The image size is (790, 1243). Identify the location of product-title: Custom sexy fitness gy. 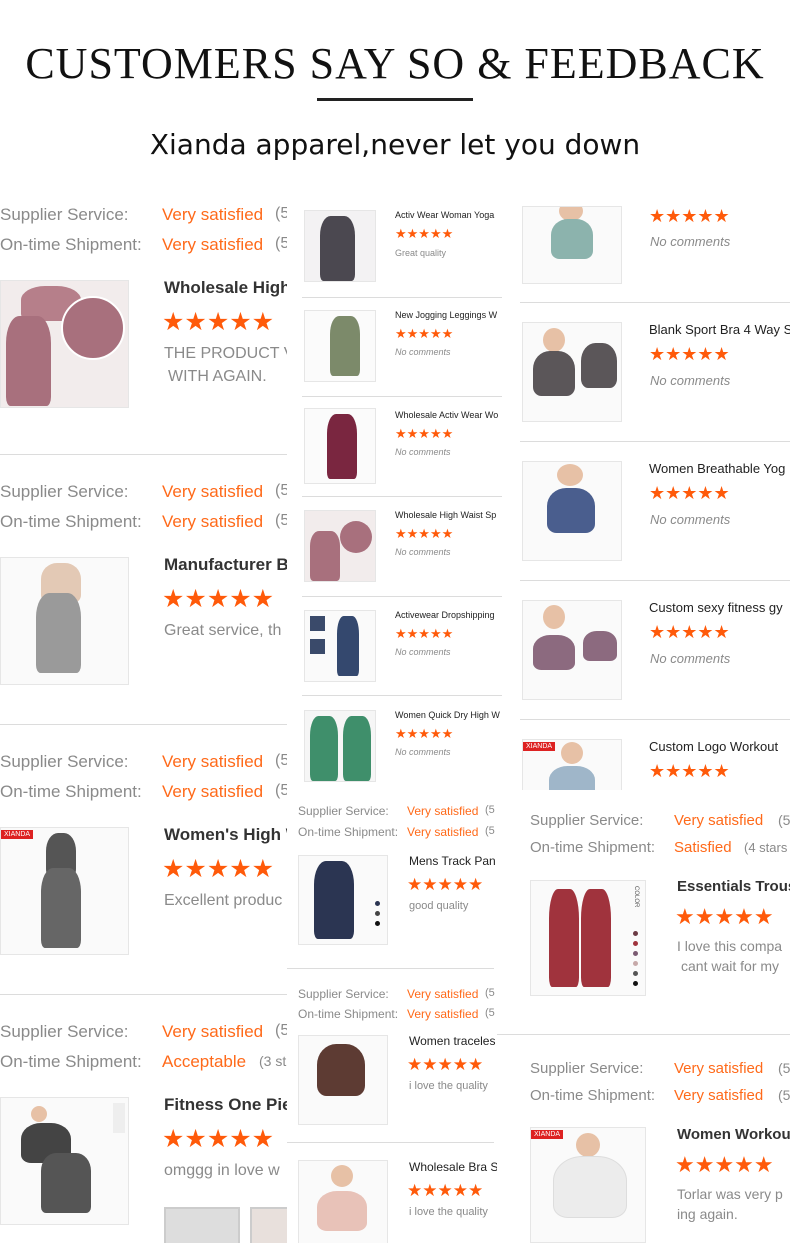
(716, 607).